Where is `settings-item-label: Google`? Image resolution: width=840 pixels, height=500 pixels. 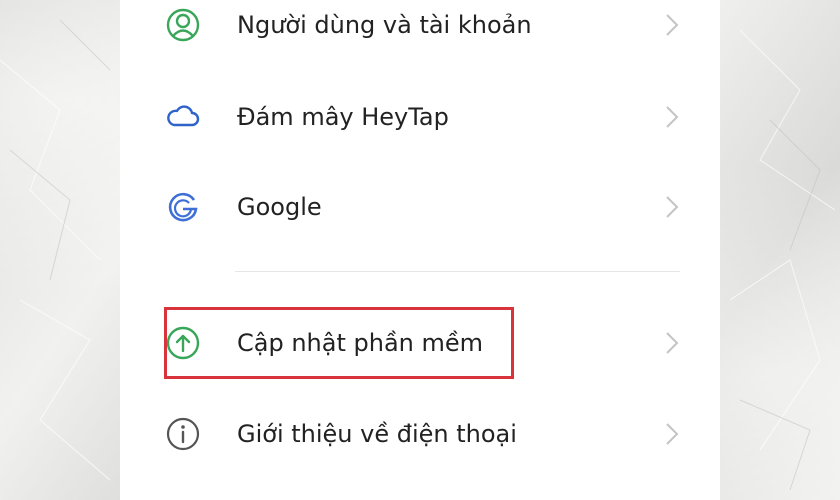 settings-item-label: Google is located at coordinates (279, 207).